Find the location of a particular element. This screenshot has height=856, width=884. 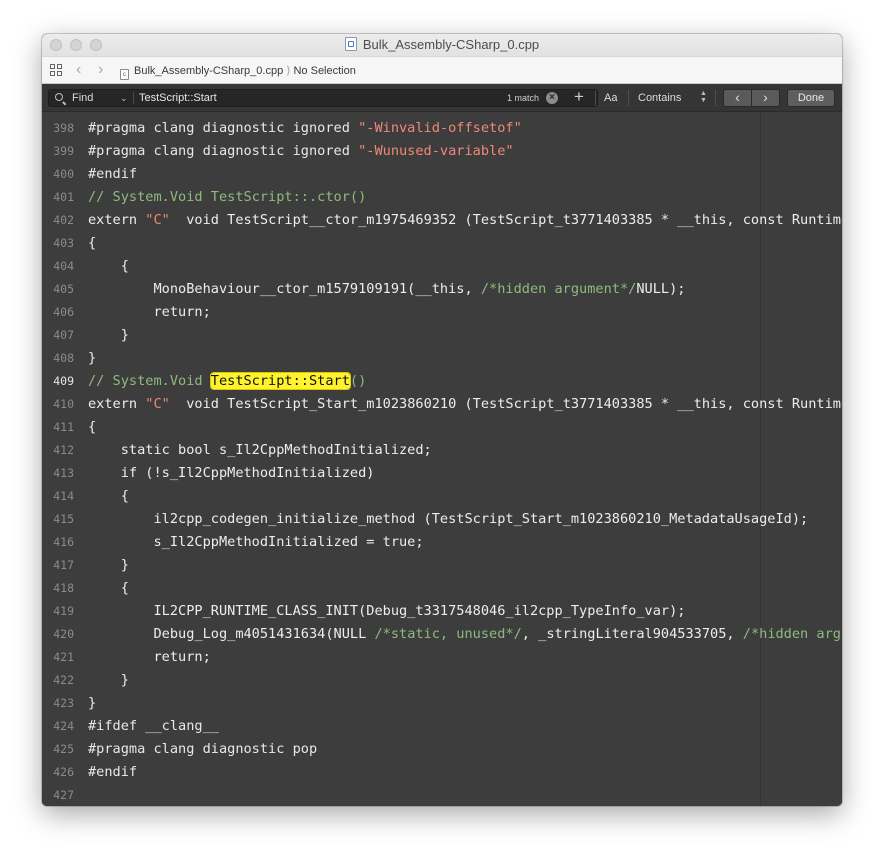

title-bar: Bulk_Assembly-CSharp_0.cpp is located at coordinates (442, 45).